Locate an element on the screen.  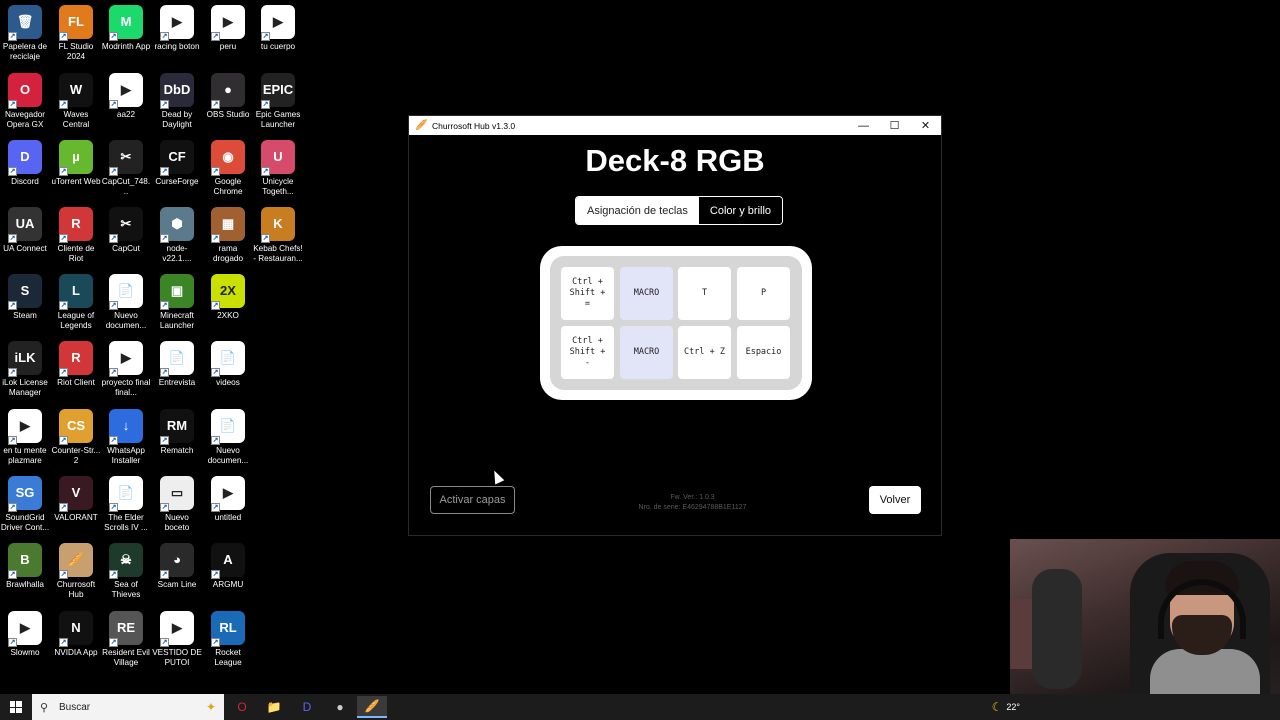
deck-key-4: P is located at coordinates (763, 293).